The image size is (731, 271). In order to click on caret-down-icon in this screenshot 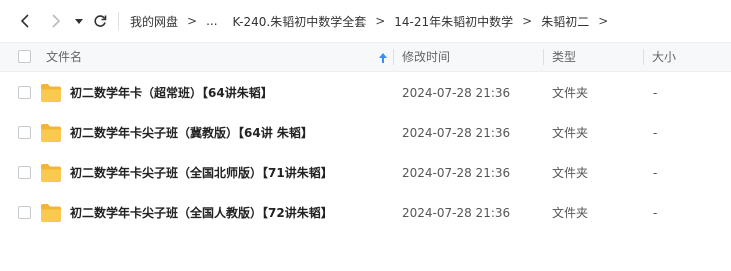, I will do `click(79, 21)`.